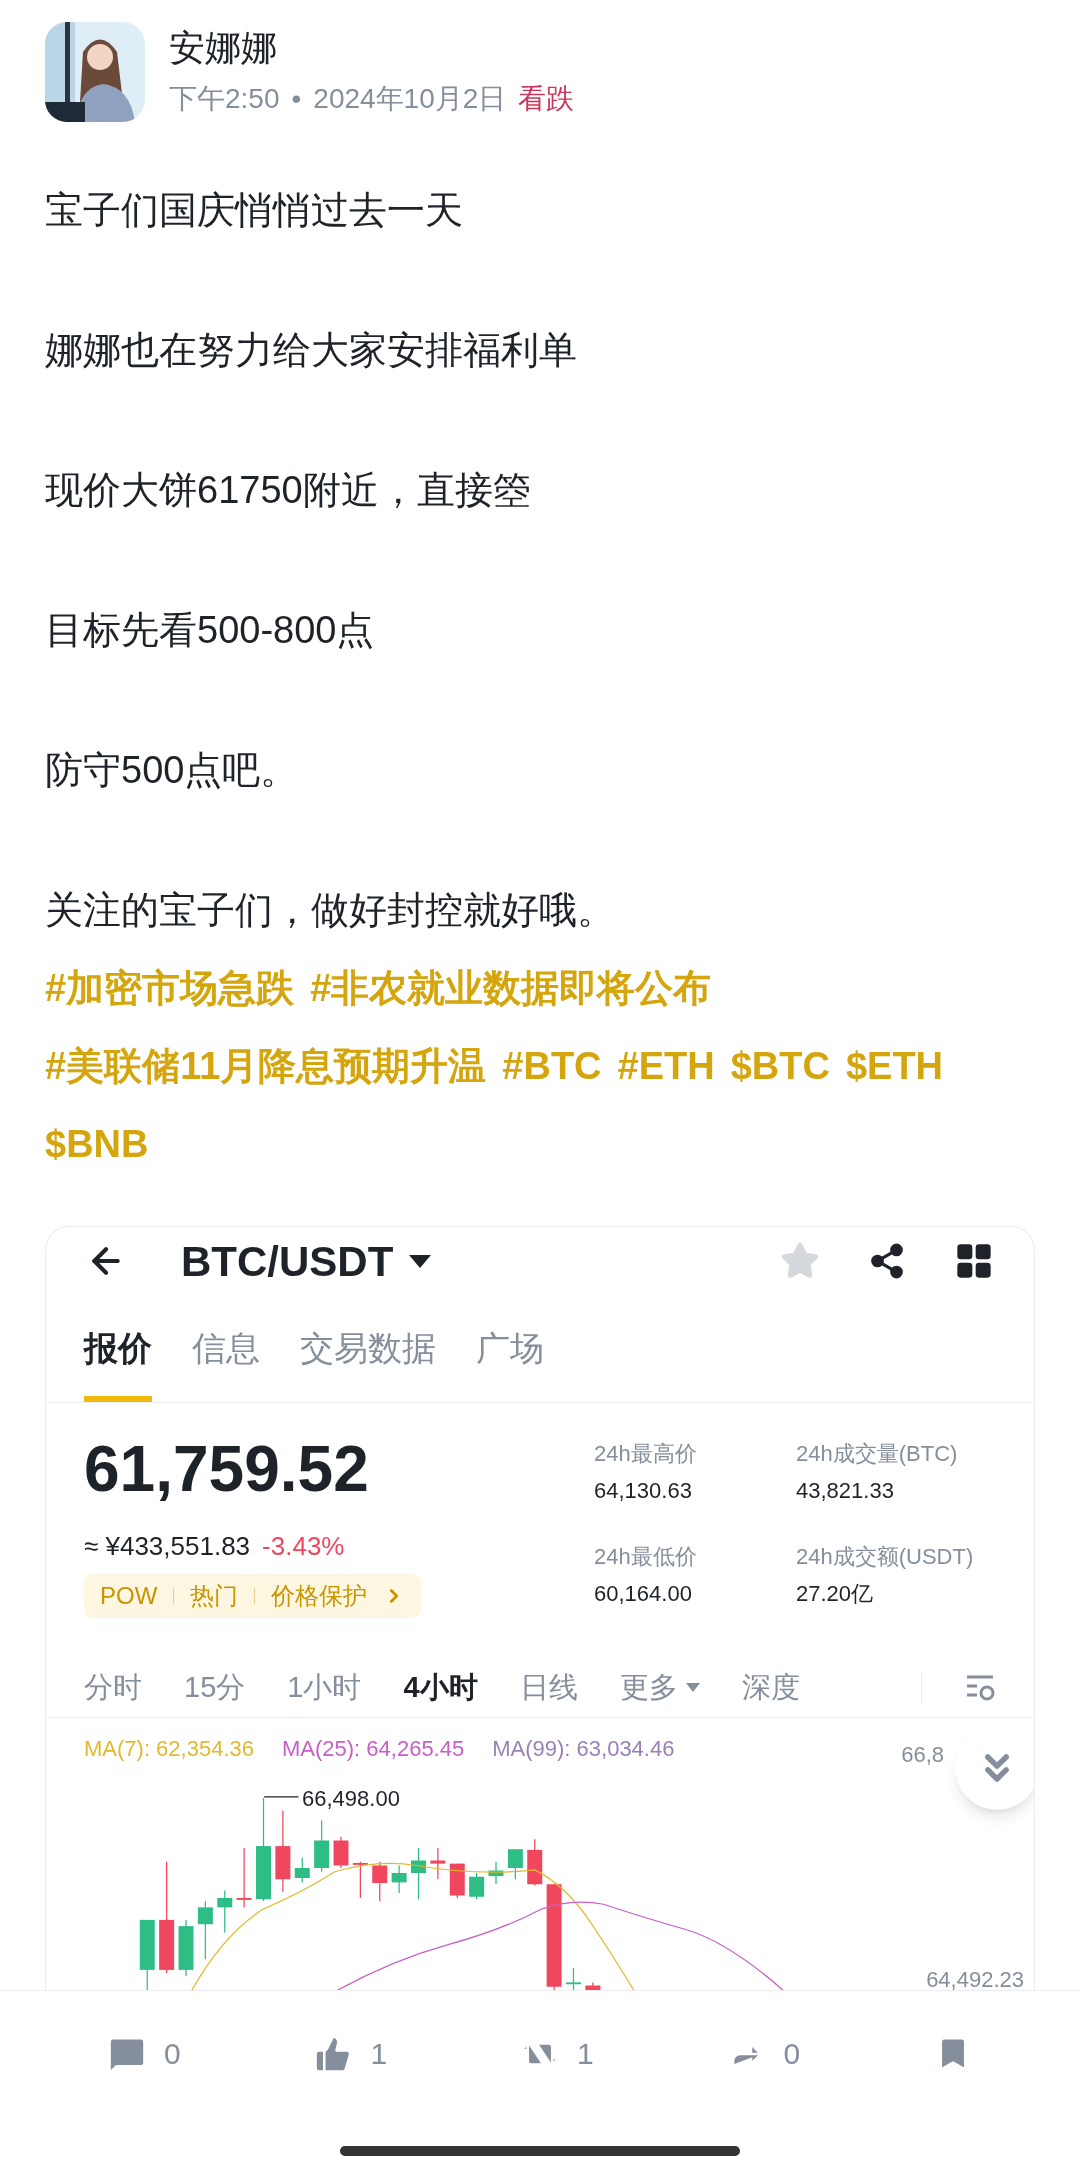 This screenshot has width=1080, height=2170. Describe the element at coordinates (556, 2053) in the screenshot. I see `repost-button: 1` at that location.